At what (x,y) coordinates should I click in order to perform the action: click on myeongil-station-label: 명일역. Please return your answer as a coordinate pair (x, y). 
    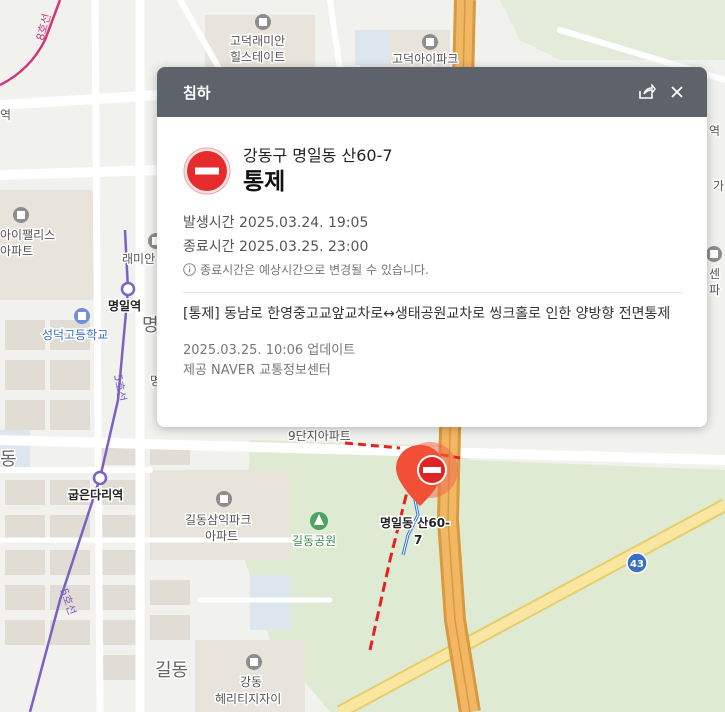
    Looking at the image, I should click on (125, 306).